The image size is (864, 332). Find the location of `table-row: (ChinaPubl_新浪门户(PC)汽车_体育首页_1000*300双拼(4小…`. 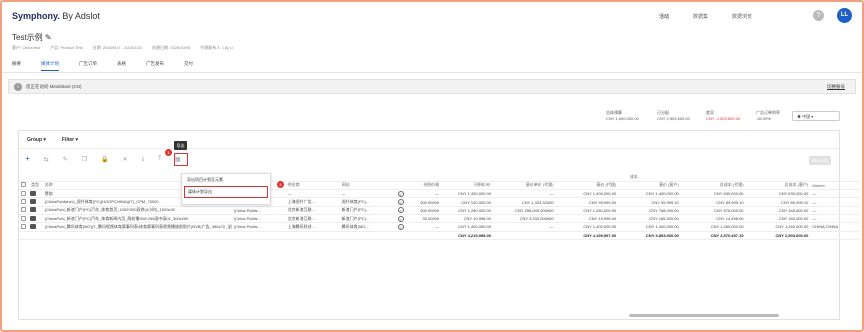

table-row: (ChinaPubl_新浪门户(PC)汽车_体育首页_1000*300双拼(4小… is located at coordinates (439, 211).